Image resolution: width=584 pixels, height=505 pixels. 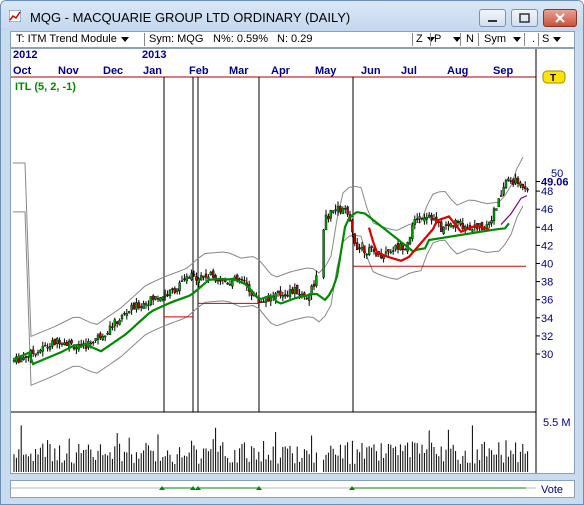 I want to click on month-label: Oct, so click(x=22, y=71).